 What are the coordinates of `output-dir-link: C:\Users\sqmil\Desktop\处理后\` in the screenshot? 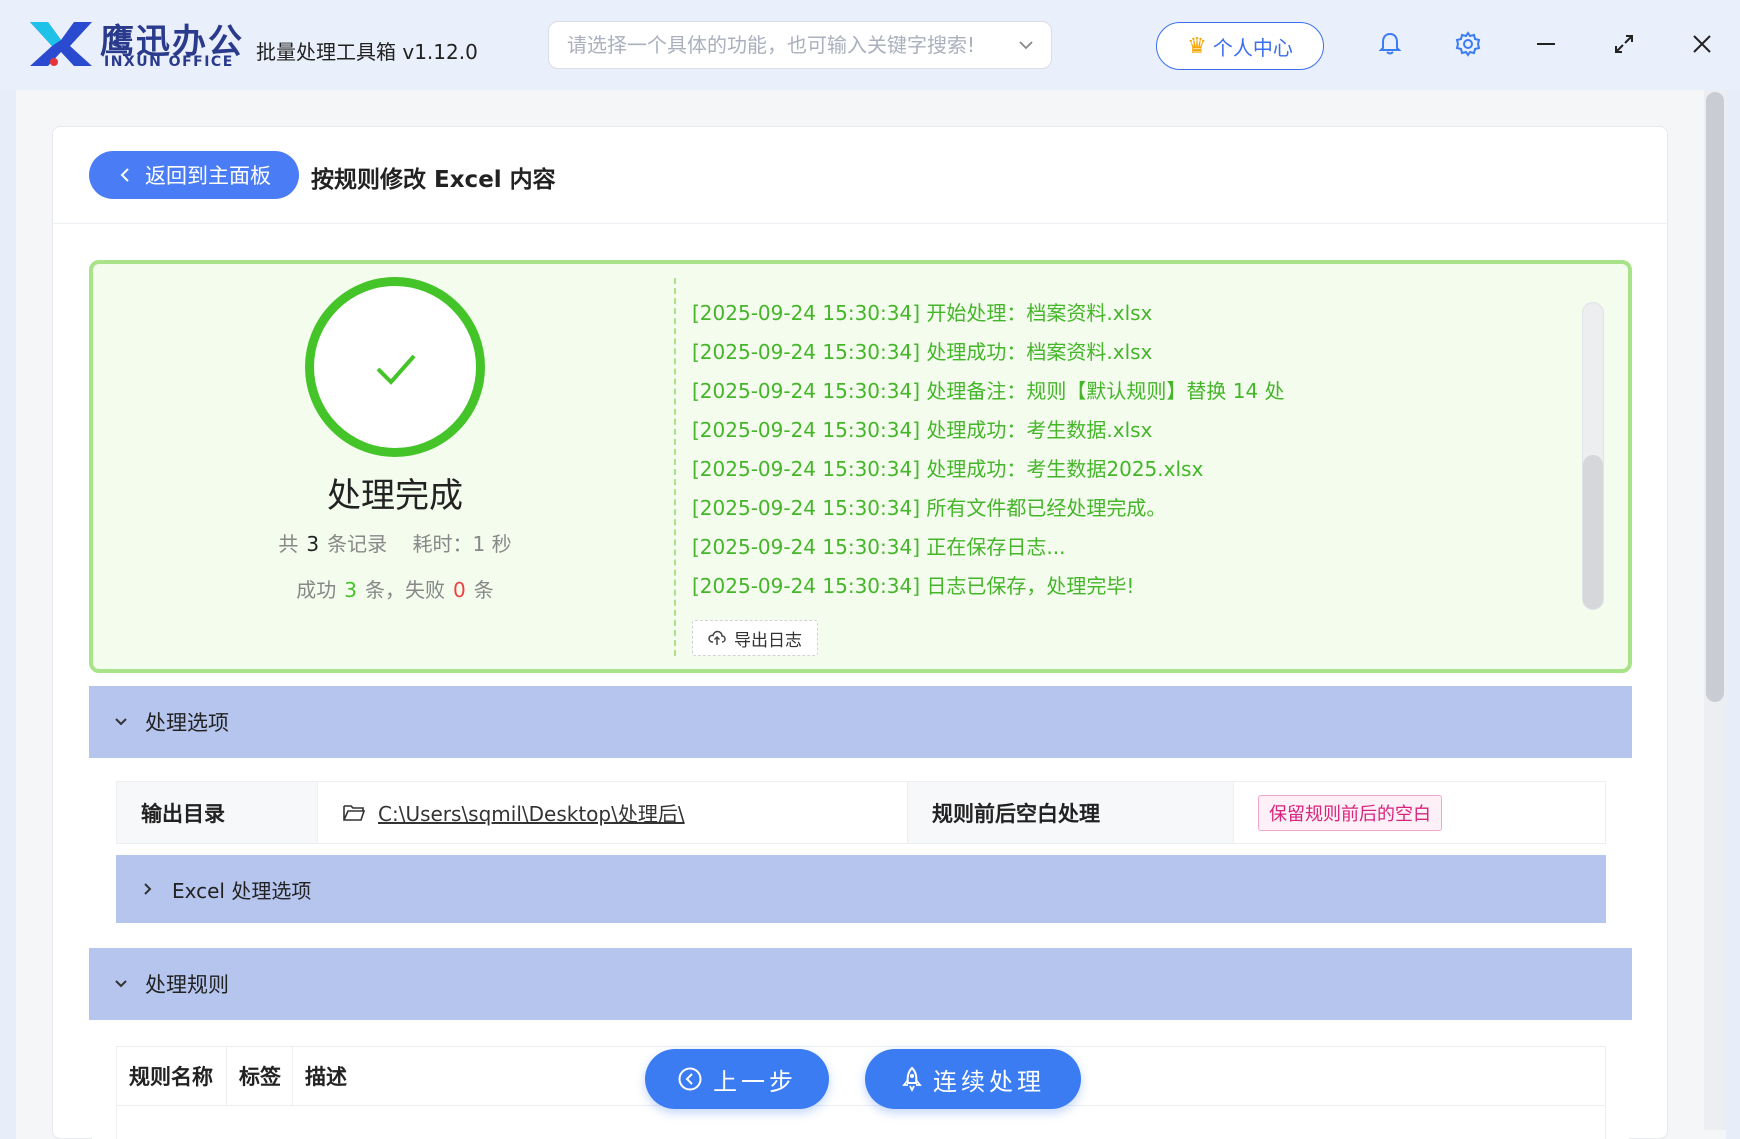 It's located at (531, 812).